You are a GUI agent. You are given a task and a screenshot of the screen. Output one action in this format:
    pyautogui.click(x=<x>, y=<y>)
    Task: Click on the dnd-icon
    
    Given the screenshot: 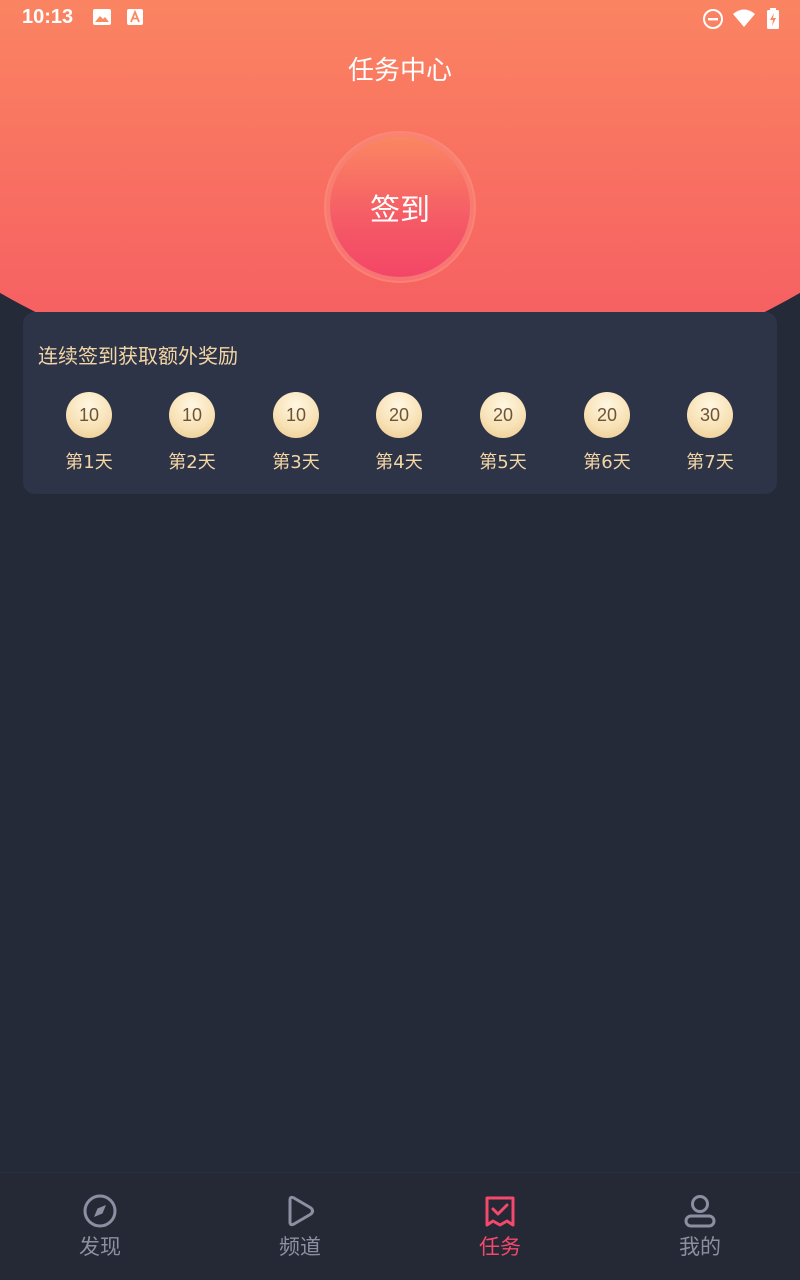 What is the action you would take?
    pyautogui.click(x=713, y=21)
    